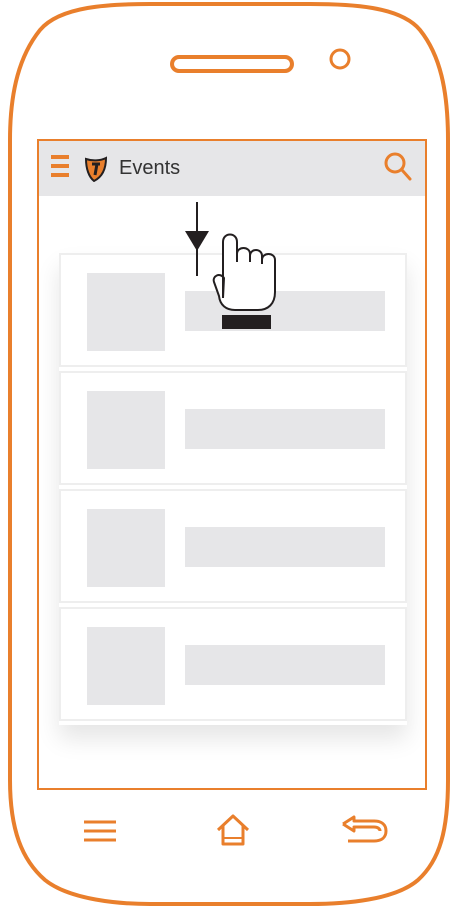  Describe the element at coordinates (197, 239) in the screenshot. I see `down-arrow-icon` at that location.